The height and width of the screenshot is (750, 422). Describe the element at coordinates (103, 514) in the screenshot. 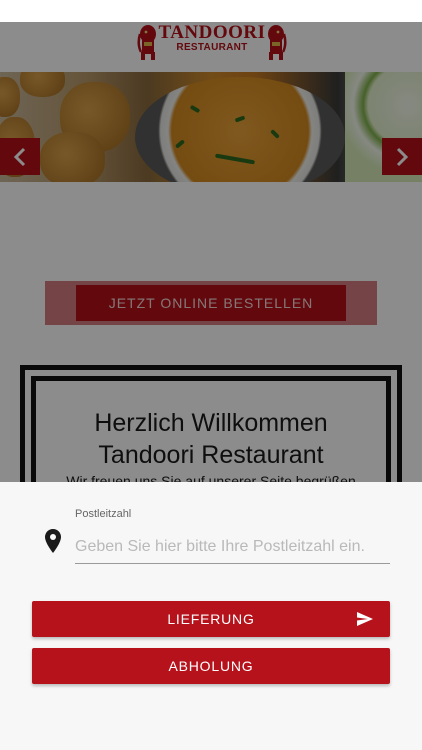

I see `zip-label: Postleitzahl` at that location.